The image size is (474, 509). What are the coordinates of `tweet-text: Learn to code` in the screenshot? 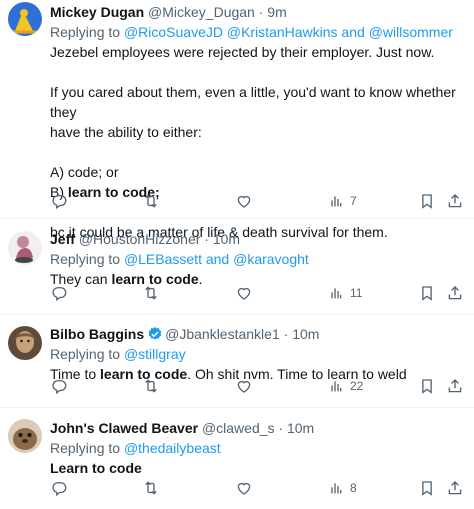 It's located at (255, 468).